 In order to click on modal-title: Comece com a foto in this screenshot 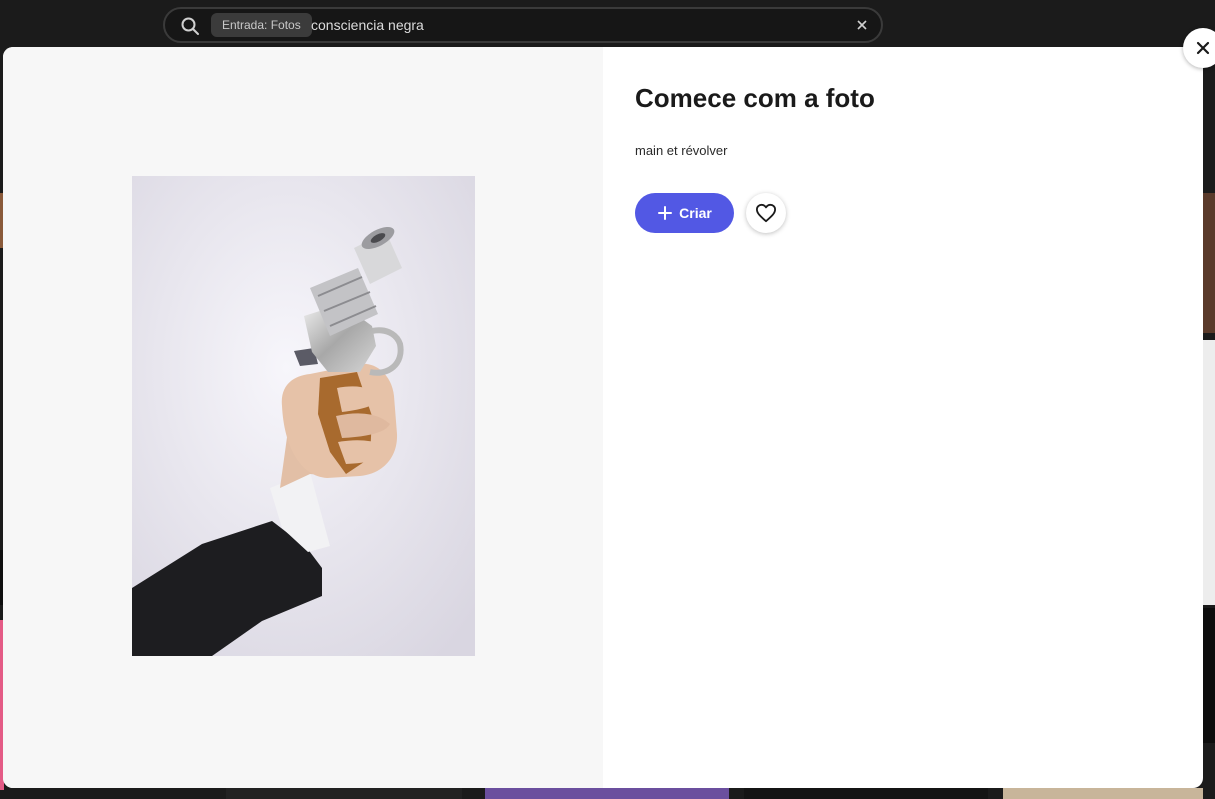, I will do `click(755, 98)`.